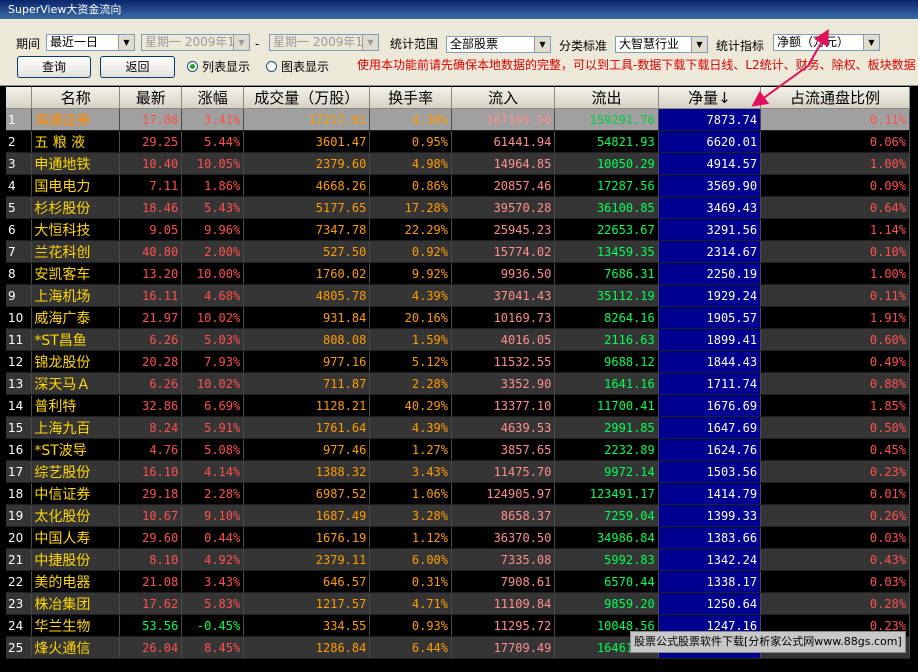  Describe the element at coordinates (661, 44) in the screenshot. I see `category-select: 大智慧行业 ▼` at that location.